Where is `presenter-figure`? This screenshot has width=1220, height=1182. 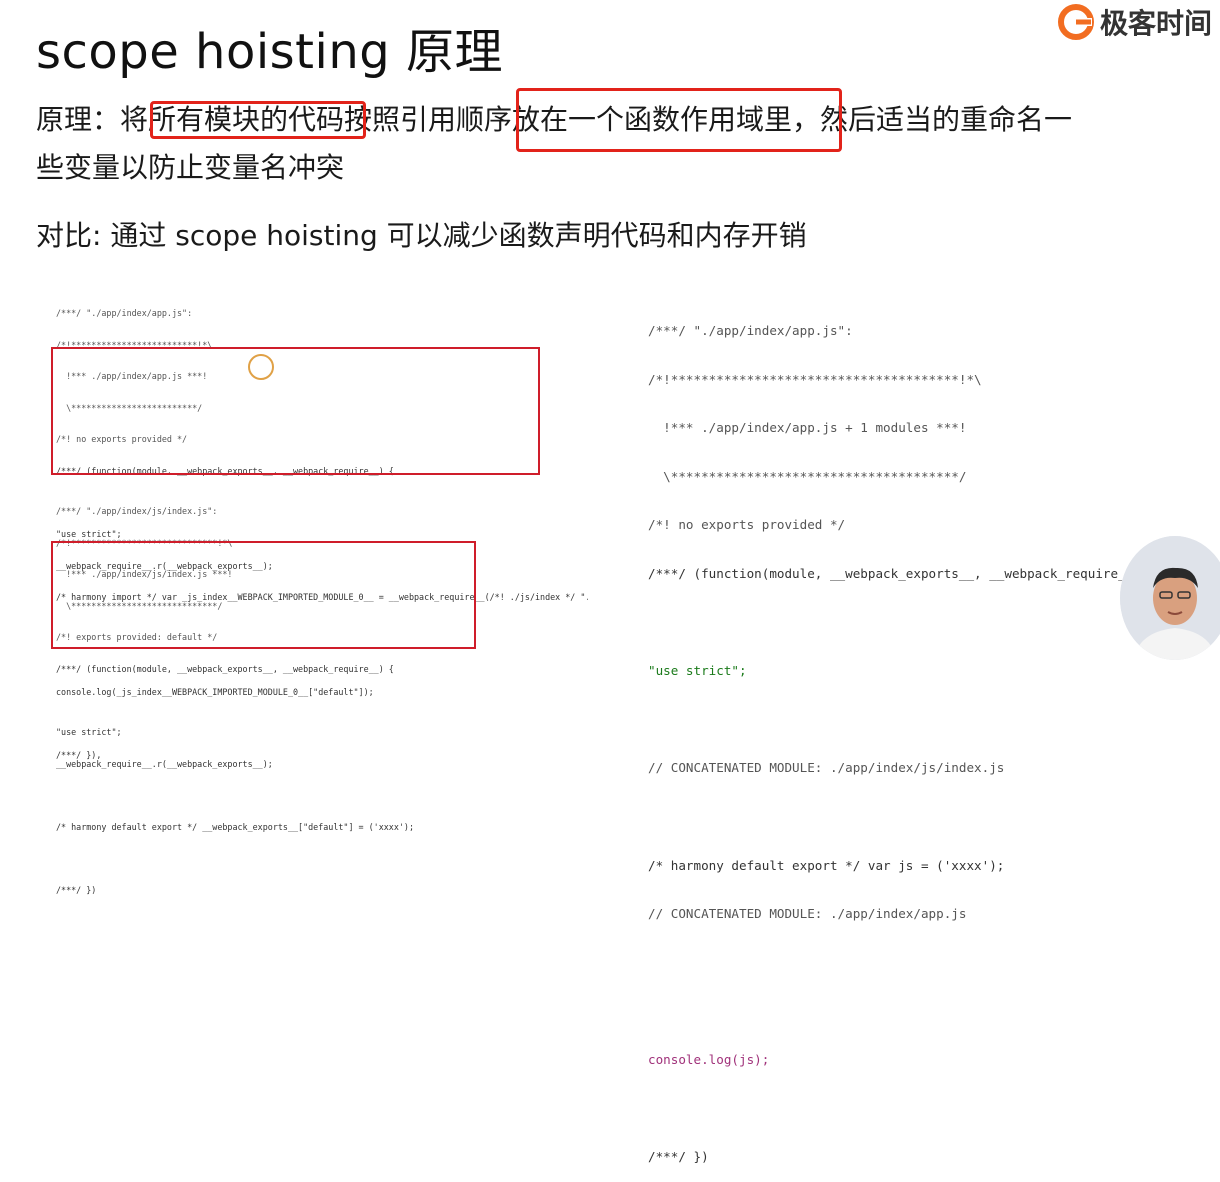 presenter-figure is located at coordinates (1170, 598).